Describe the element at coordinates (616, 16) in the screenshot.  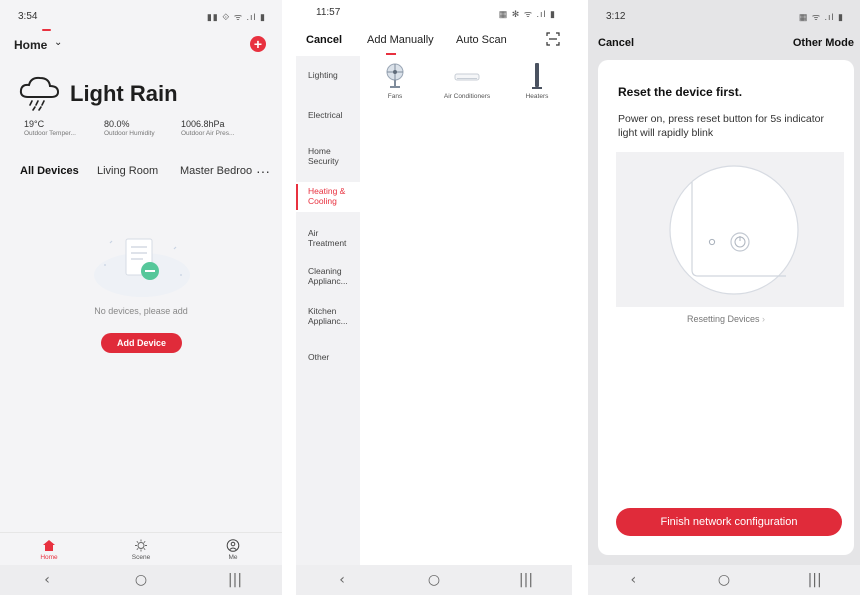
I see `status-time: 3:12` at that location.